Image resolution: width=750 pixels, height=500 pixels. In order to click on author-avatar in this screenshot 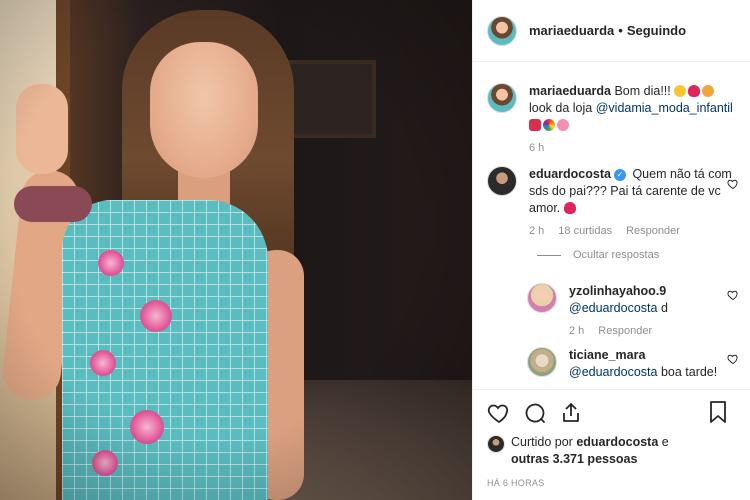, I will do `click(502, 30)`.